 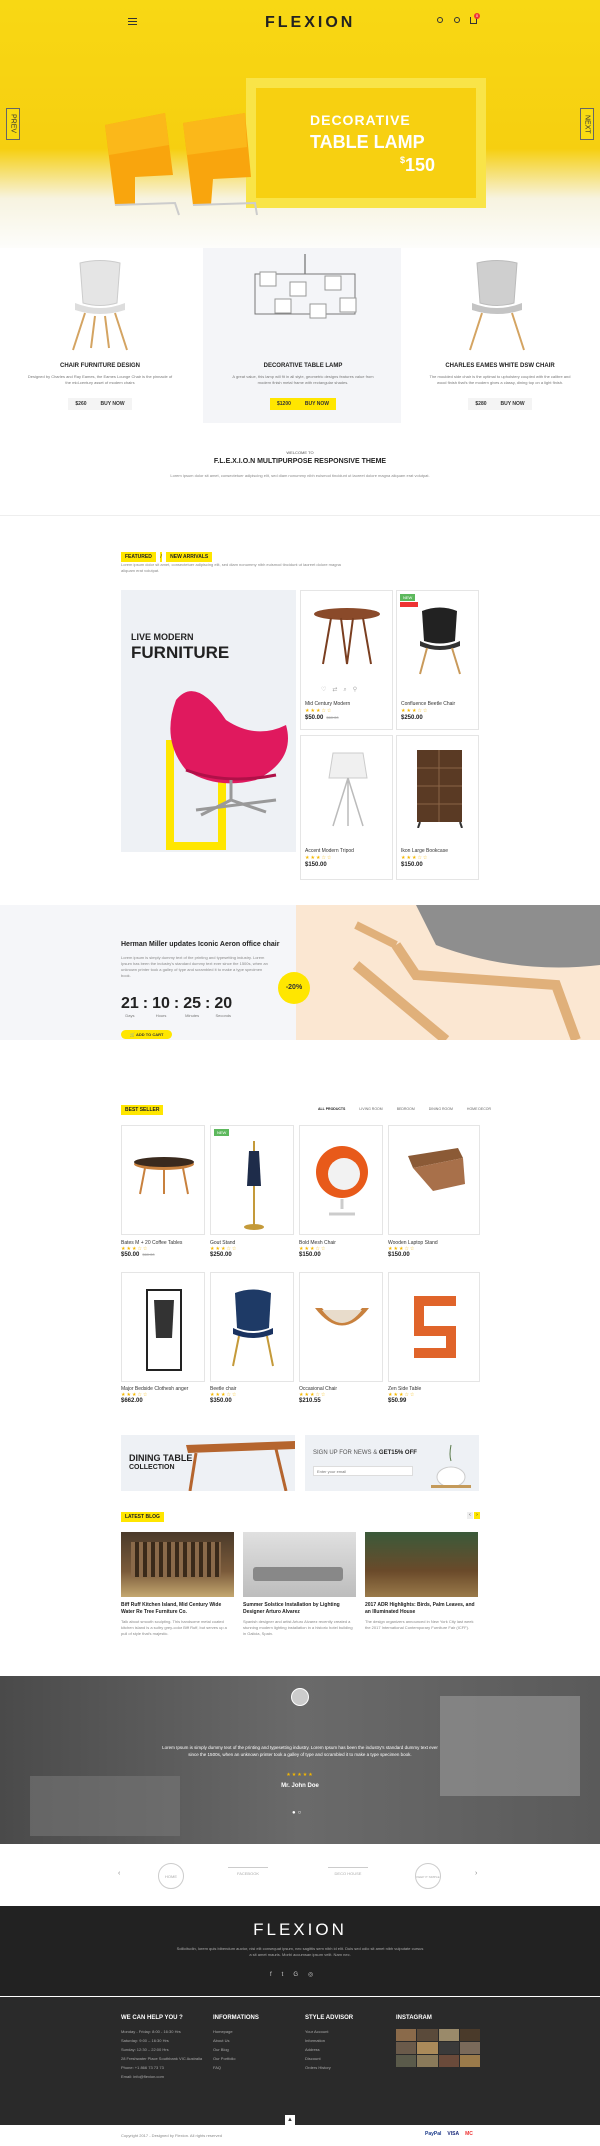 What do you see at coordinates (177, 1006) in the screenshot?
I see `countdown: 21 Days : 10 Hours : 25 Minutes : 20 Seconds` at bounding box center [177, 1006].